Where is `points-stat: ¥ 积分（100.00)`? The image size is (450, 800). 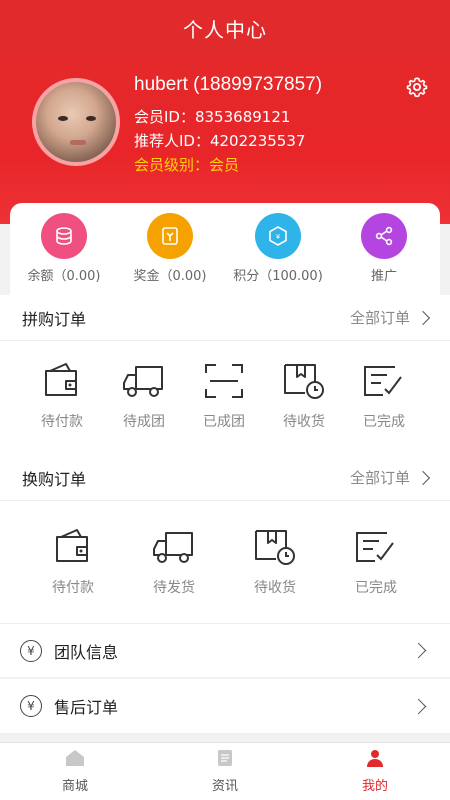
points-stat: ¥ 积分（100.00) is located at coordinates (278, 248).